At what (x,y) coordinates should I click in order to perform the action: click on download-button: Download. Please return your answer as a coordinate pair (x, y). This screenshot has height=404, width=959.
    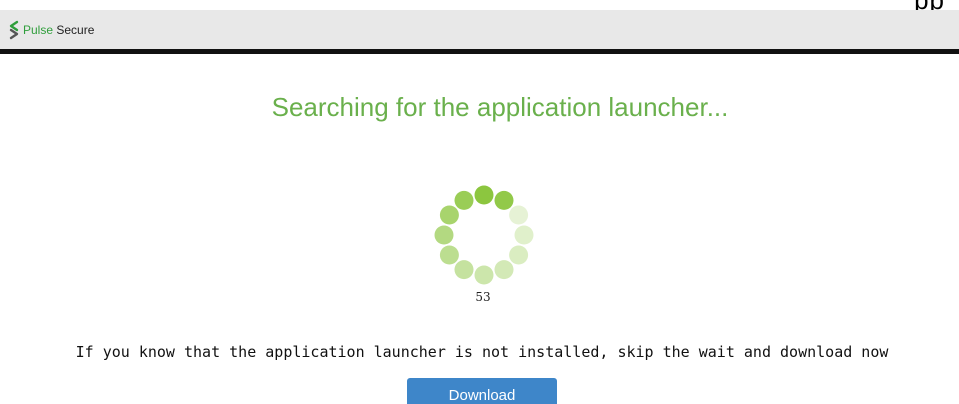
    Looking at the image, I should click on (482, 391).